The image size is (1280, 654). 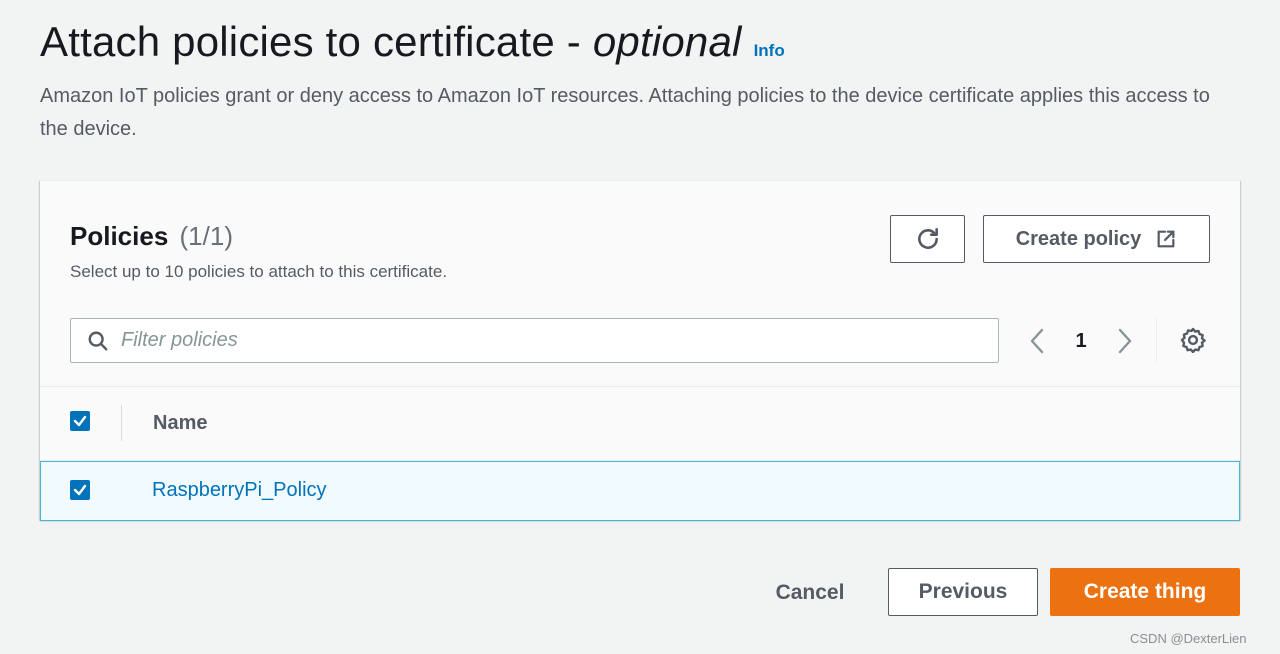 What do you see at coordinates (119, 236) in the screenshot?
I see `policies-heading-label: Policies` at bounding box center [119, 236].